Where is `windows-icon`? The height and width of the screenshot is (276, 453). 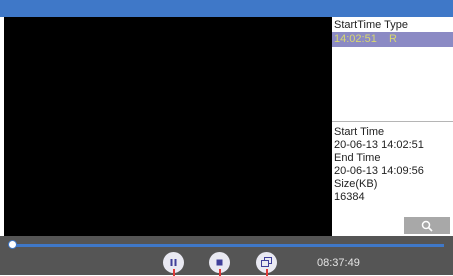 windows-icon is located at coordinates (266, 262).